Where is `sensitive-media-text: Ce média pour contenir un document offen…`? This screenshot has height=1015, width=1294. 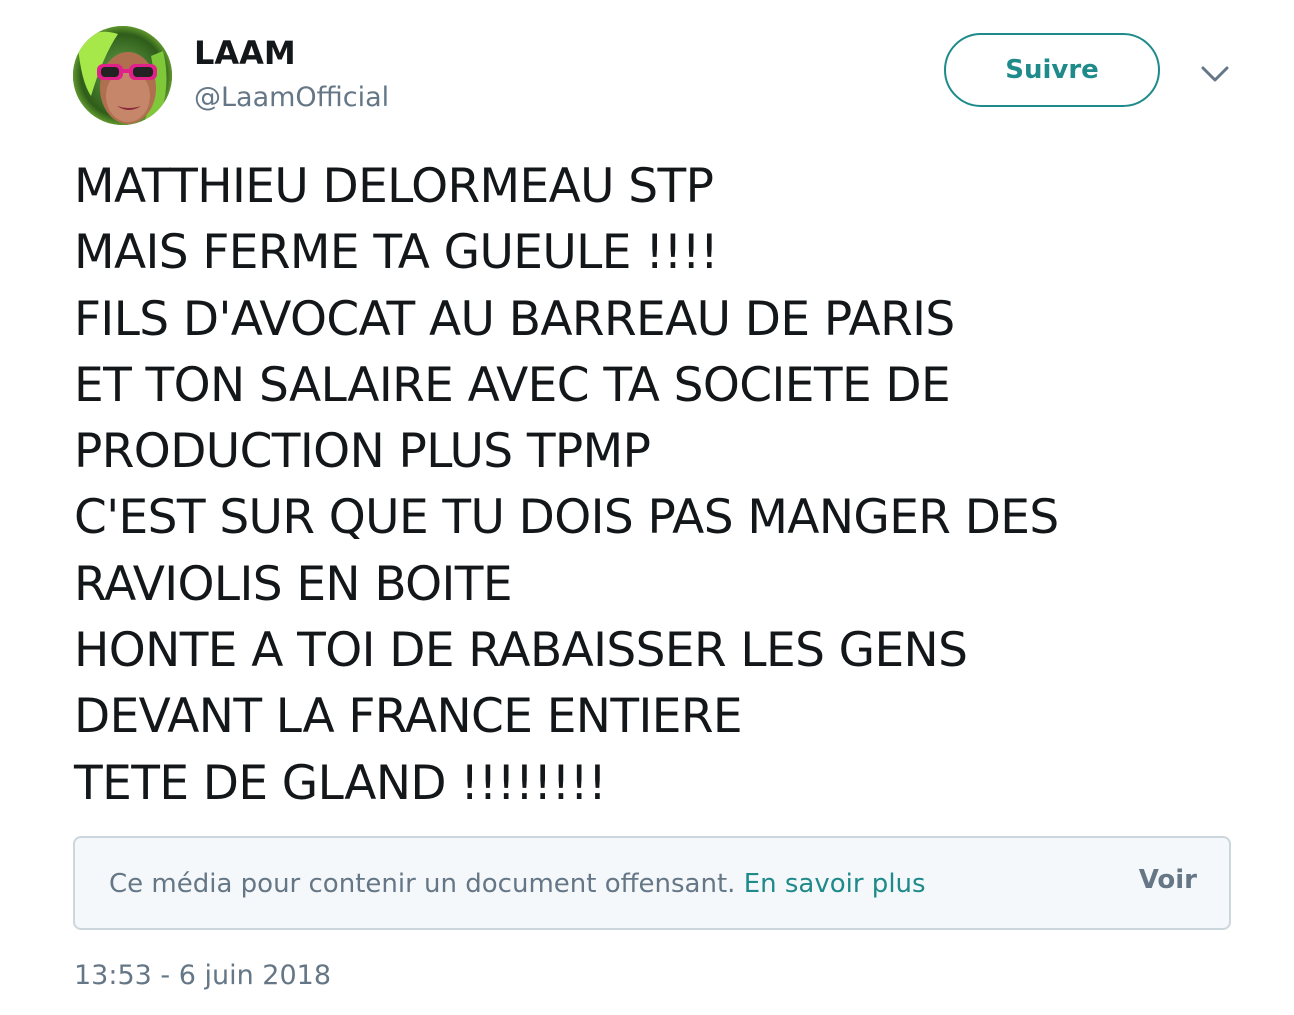 sensitive-media-text: Ce média pour contenir un document offen… is located at coordinates (517, 884).